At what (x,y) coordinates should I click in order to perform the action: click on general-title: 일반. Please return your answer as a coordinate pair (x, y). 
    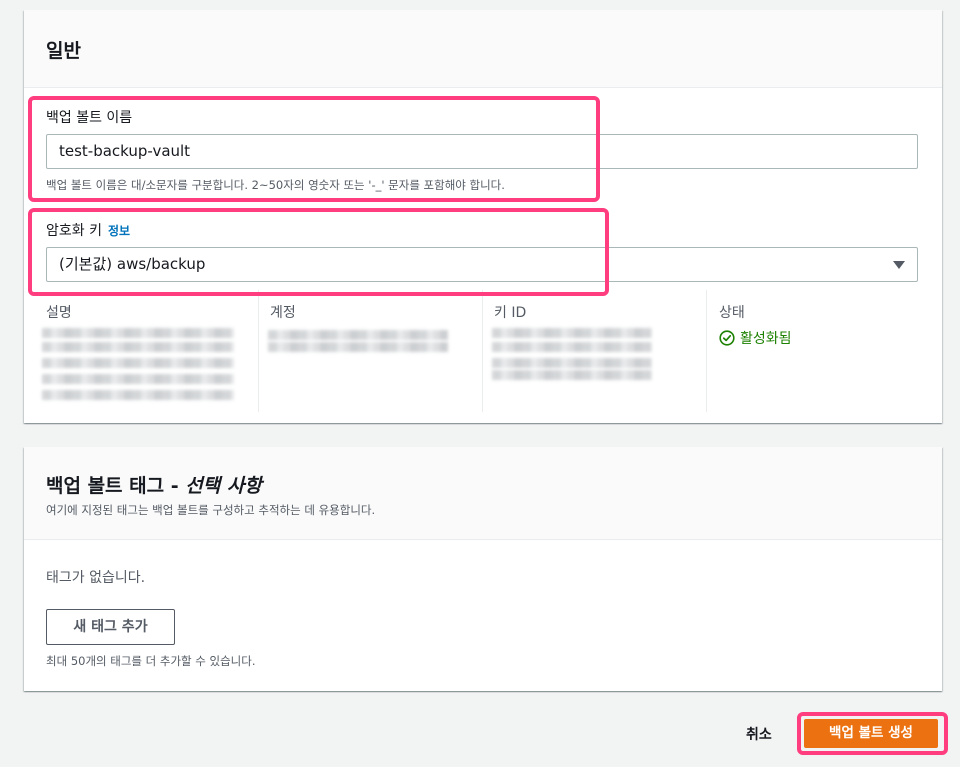
    Looking at the image, I should click on (63, 51).